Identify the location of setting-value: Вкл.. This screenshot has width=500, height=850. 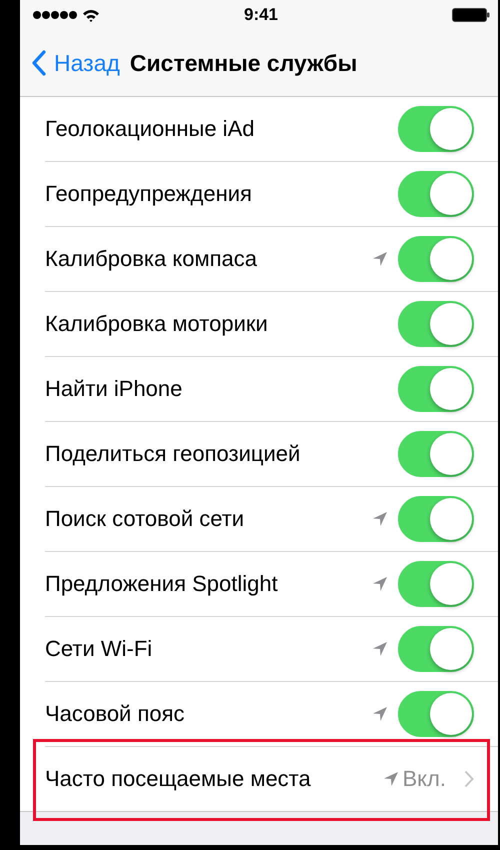
(424, 779).